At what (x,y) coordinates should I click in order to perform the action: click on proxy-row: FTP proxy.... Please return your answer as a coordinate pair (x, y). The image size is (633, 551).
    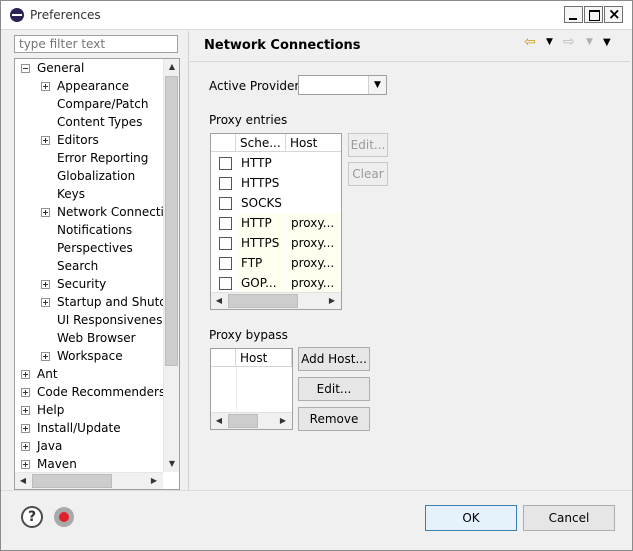
    Looking at the image, I should click on (276, 263).